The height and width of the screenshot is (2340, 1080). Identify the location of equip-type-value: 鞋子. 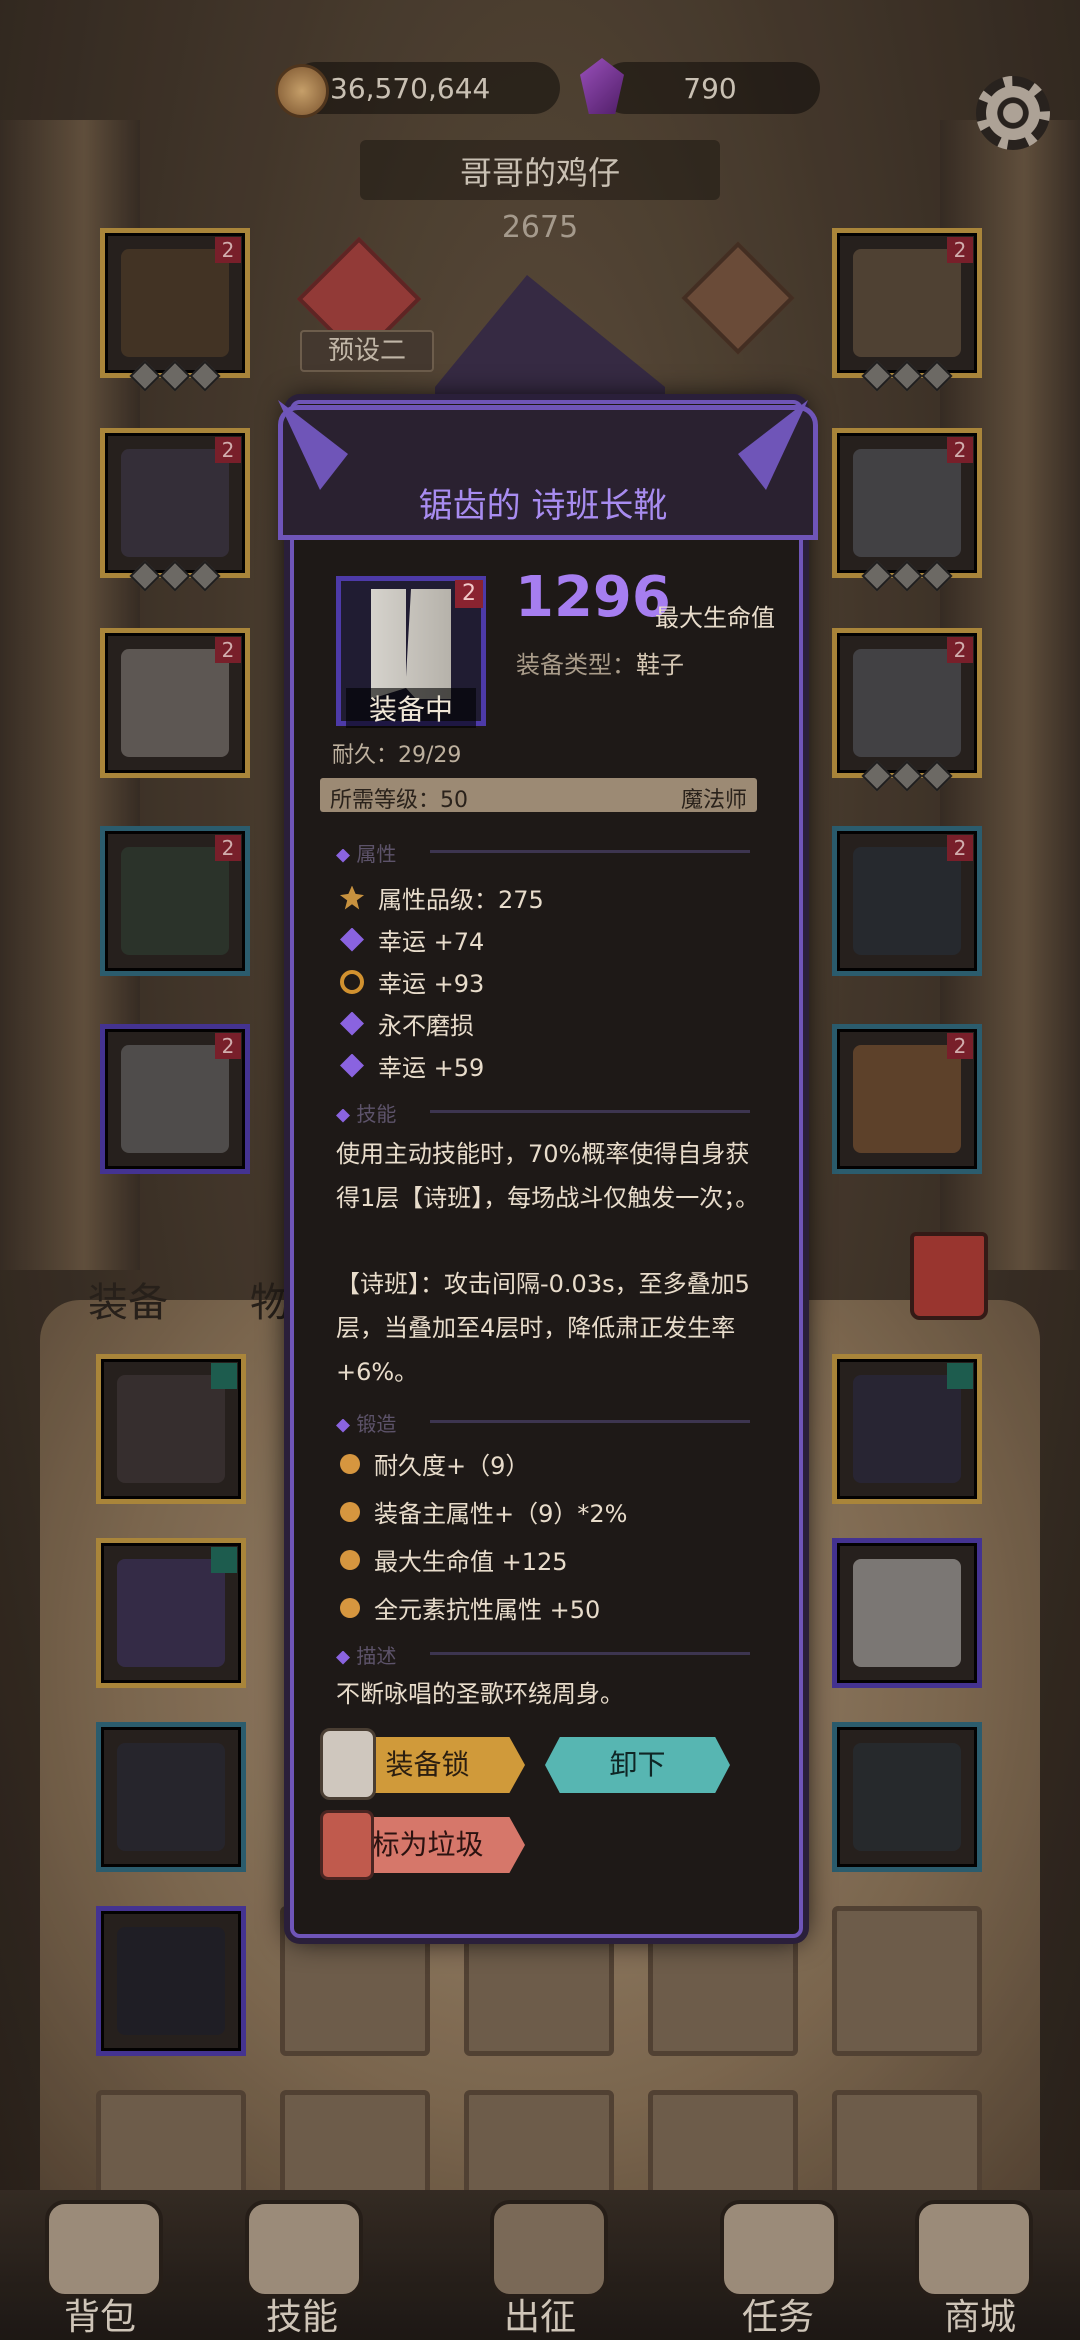
(660, 665).